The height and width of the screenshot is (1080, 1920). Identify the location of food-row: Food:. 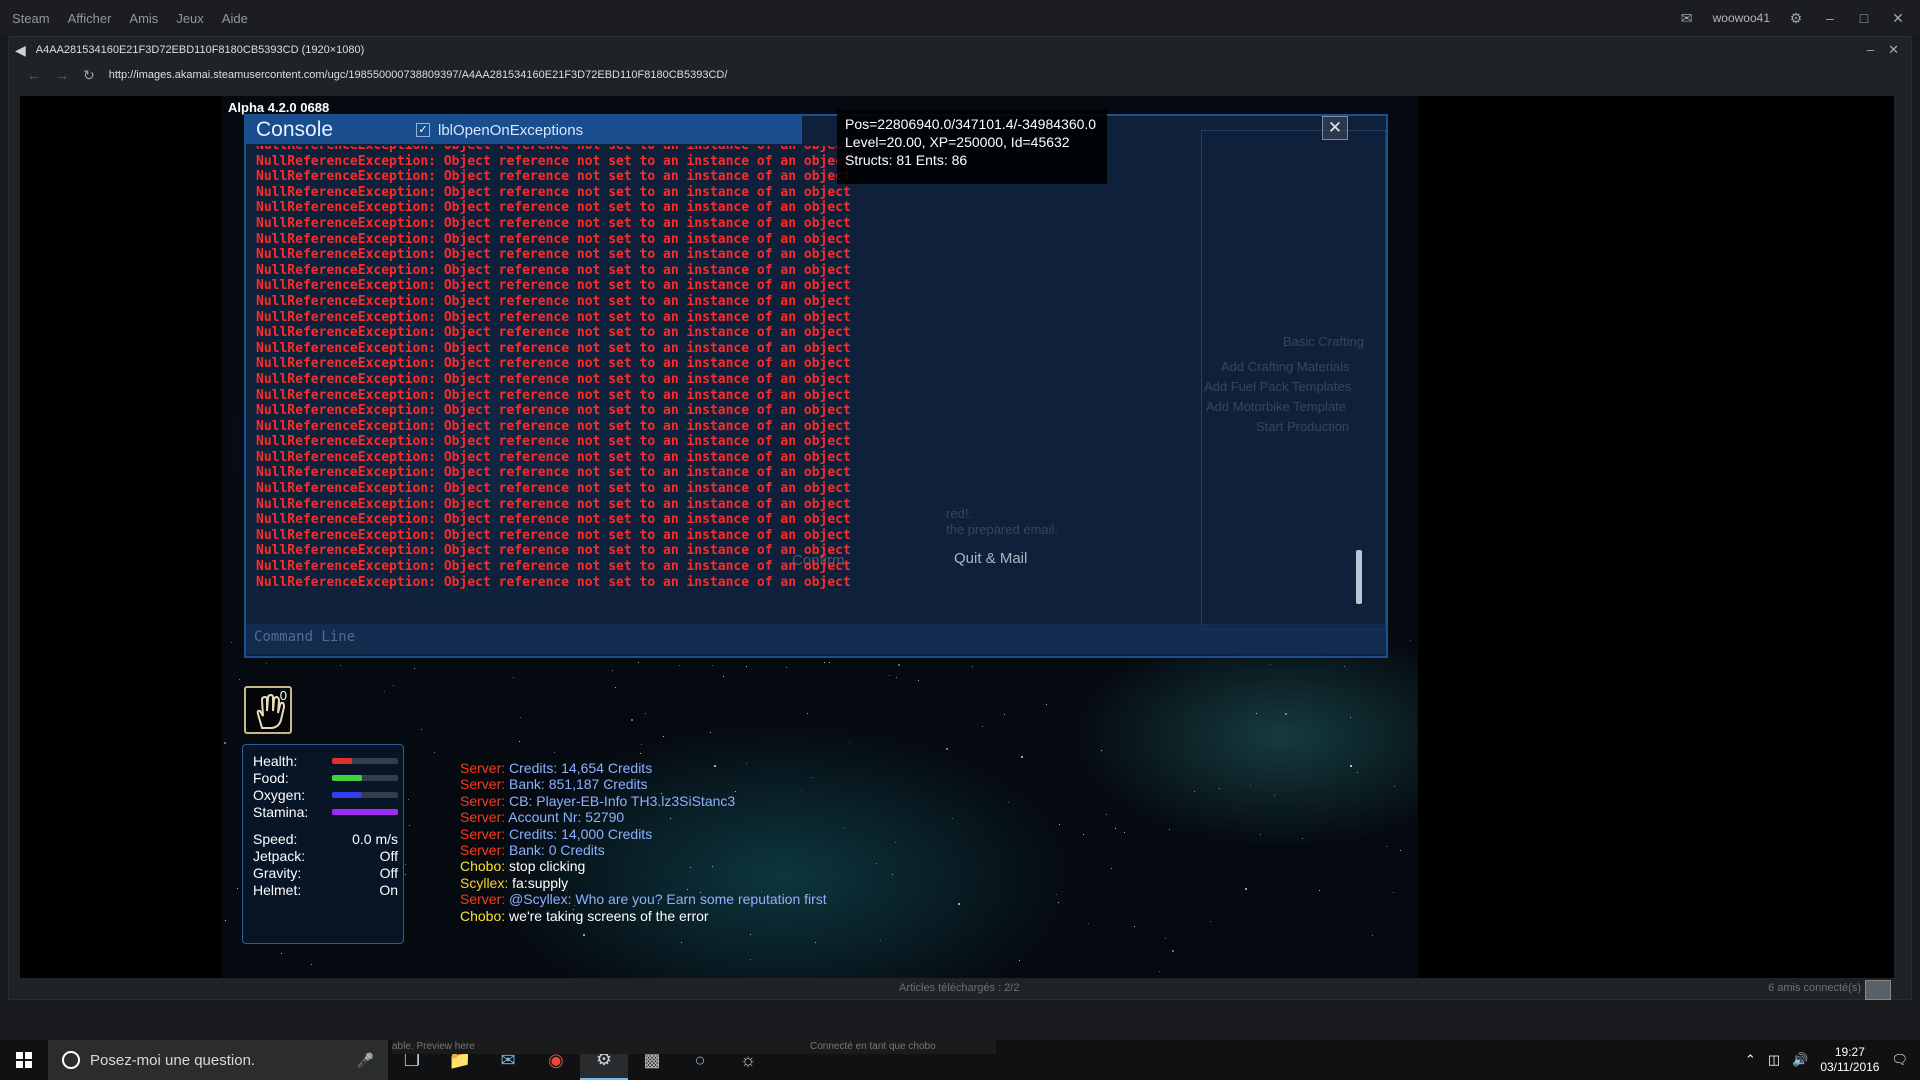
(325, 778).